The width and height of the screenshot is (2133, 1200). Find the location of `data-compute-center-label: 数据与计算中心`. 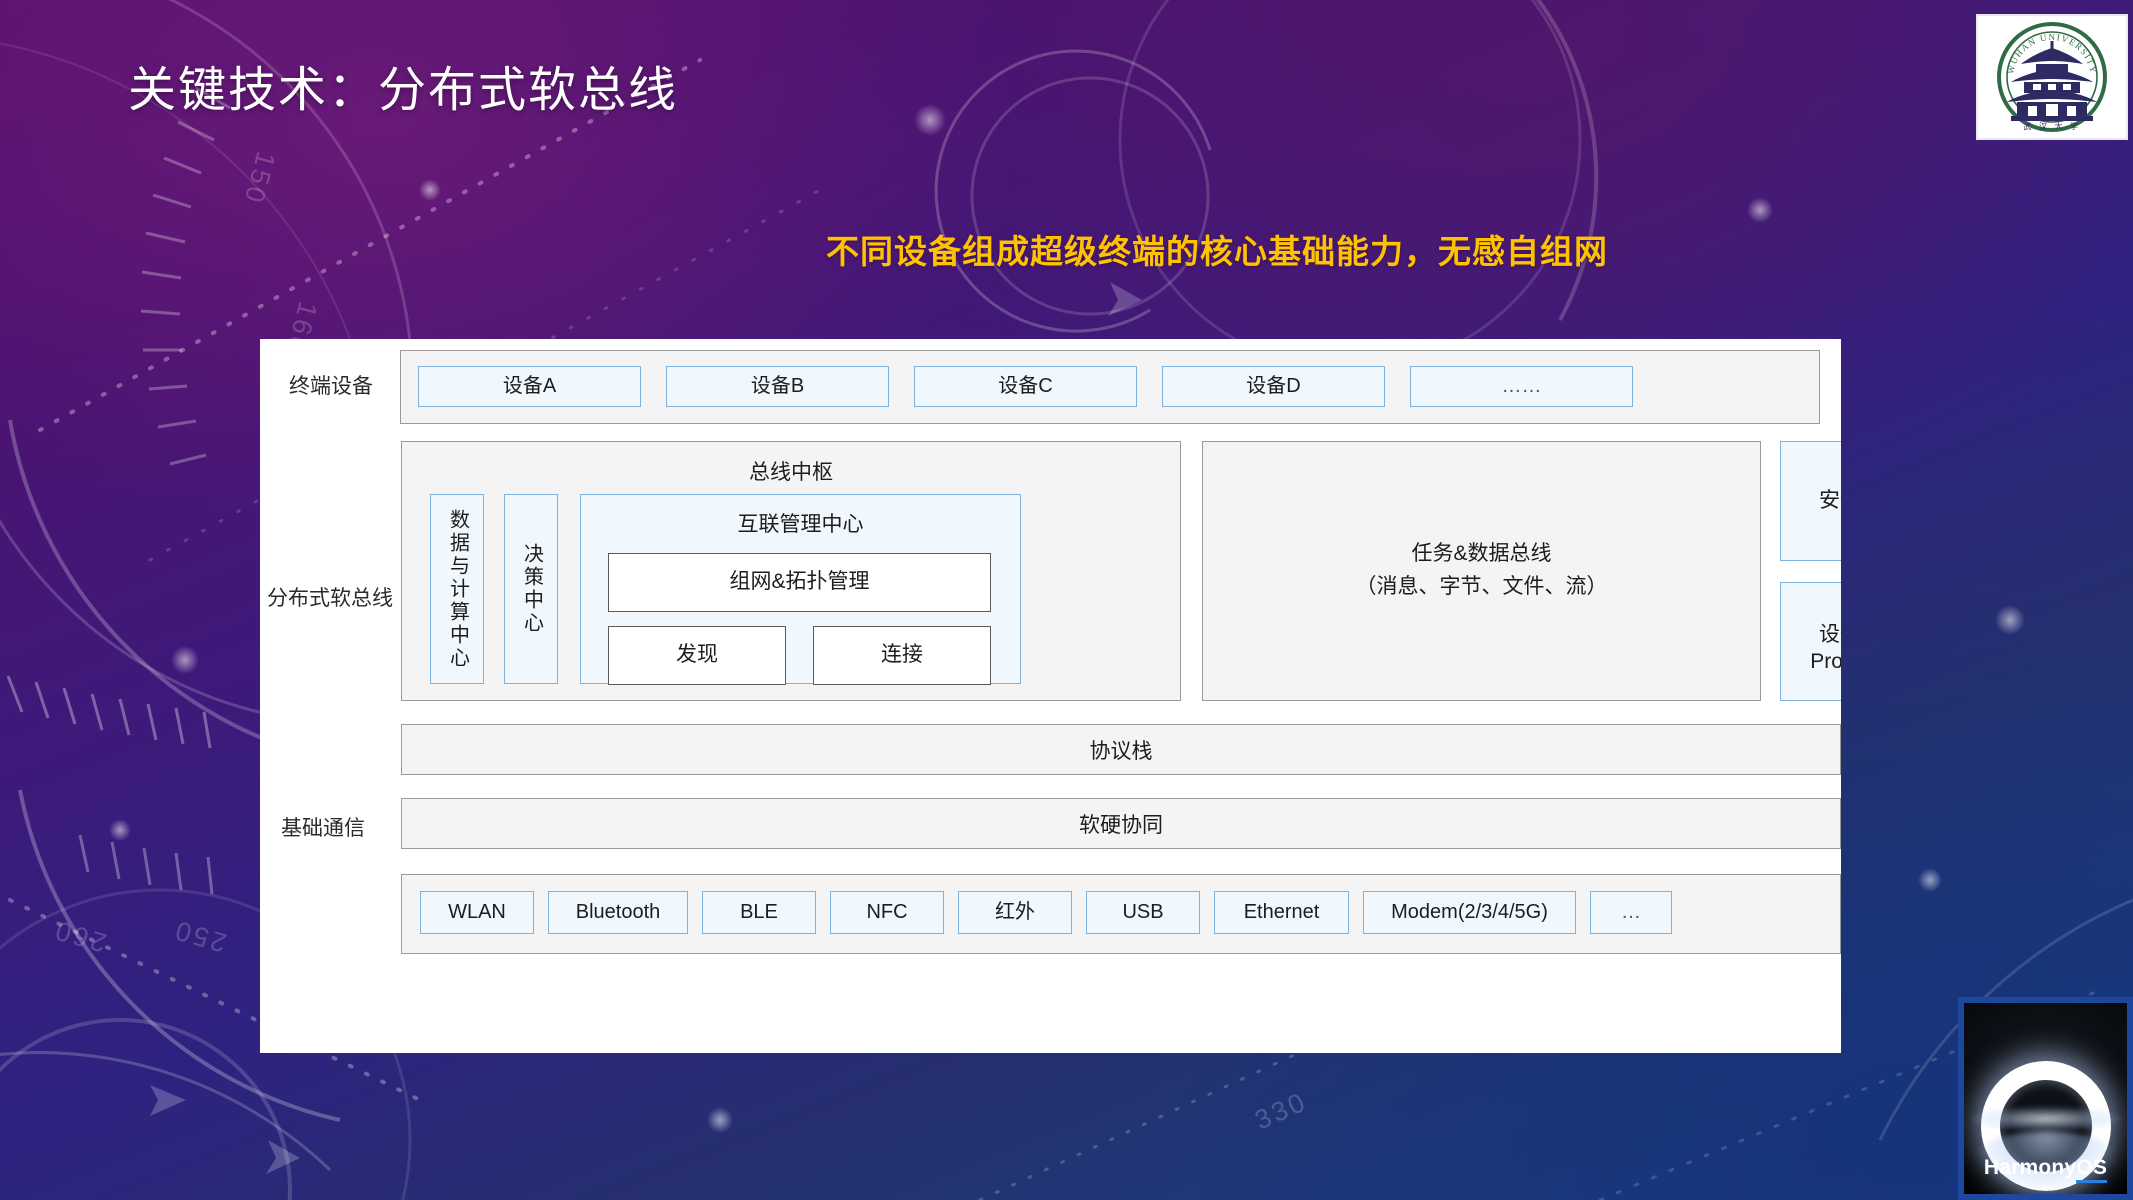

data-compute-center-label: 数据与计算中心 is located at coordinates (457, 589).